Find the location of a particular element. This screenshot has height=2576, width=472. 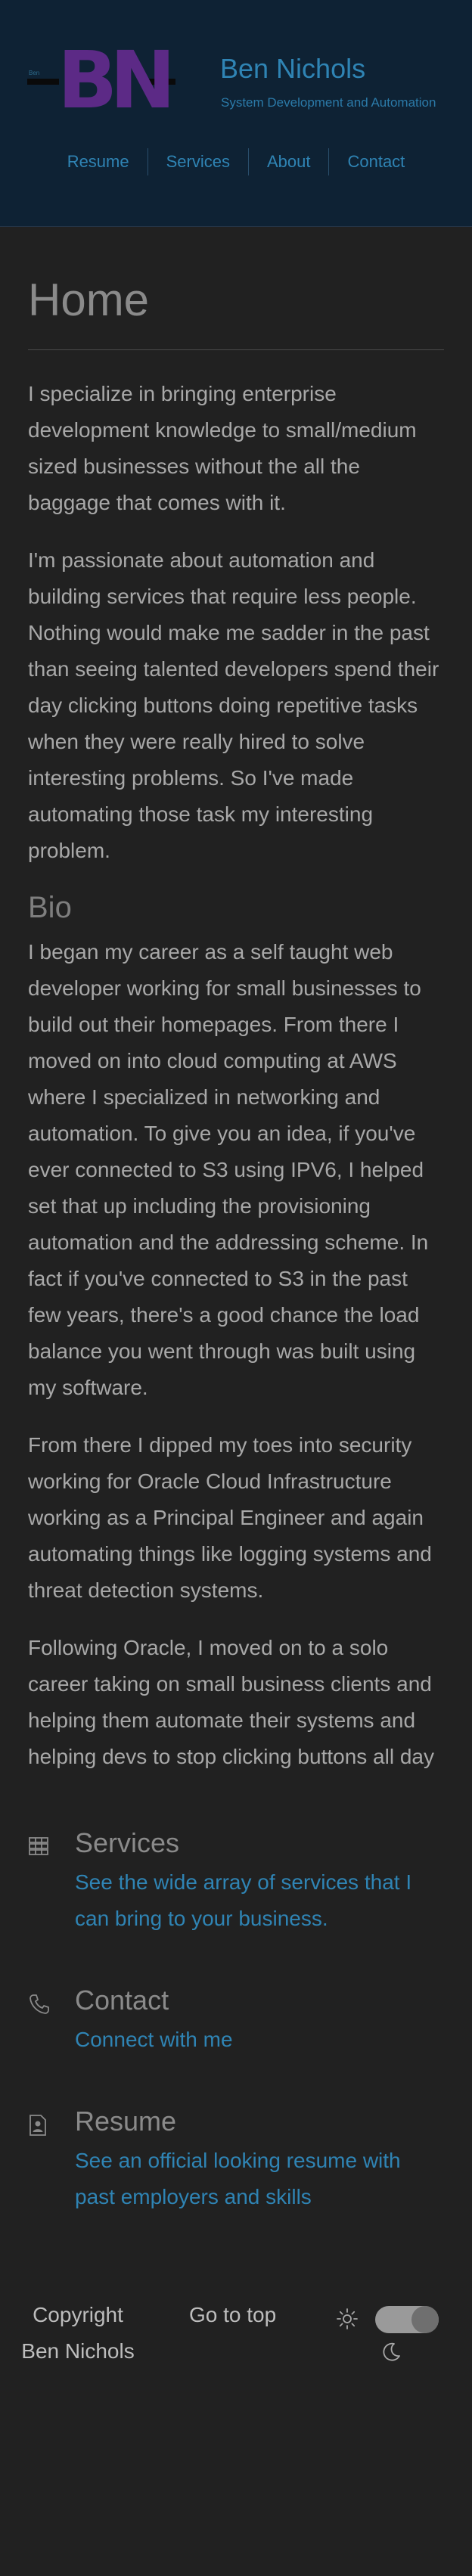

go-to-top-link: Go to top is located at coordinates (233, 2315).